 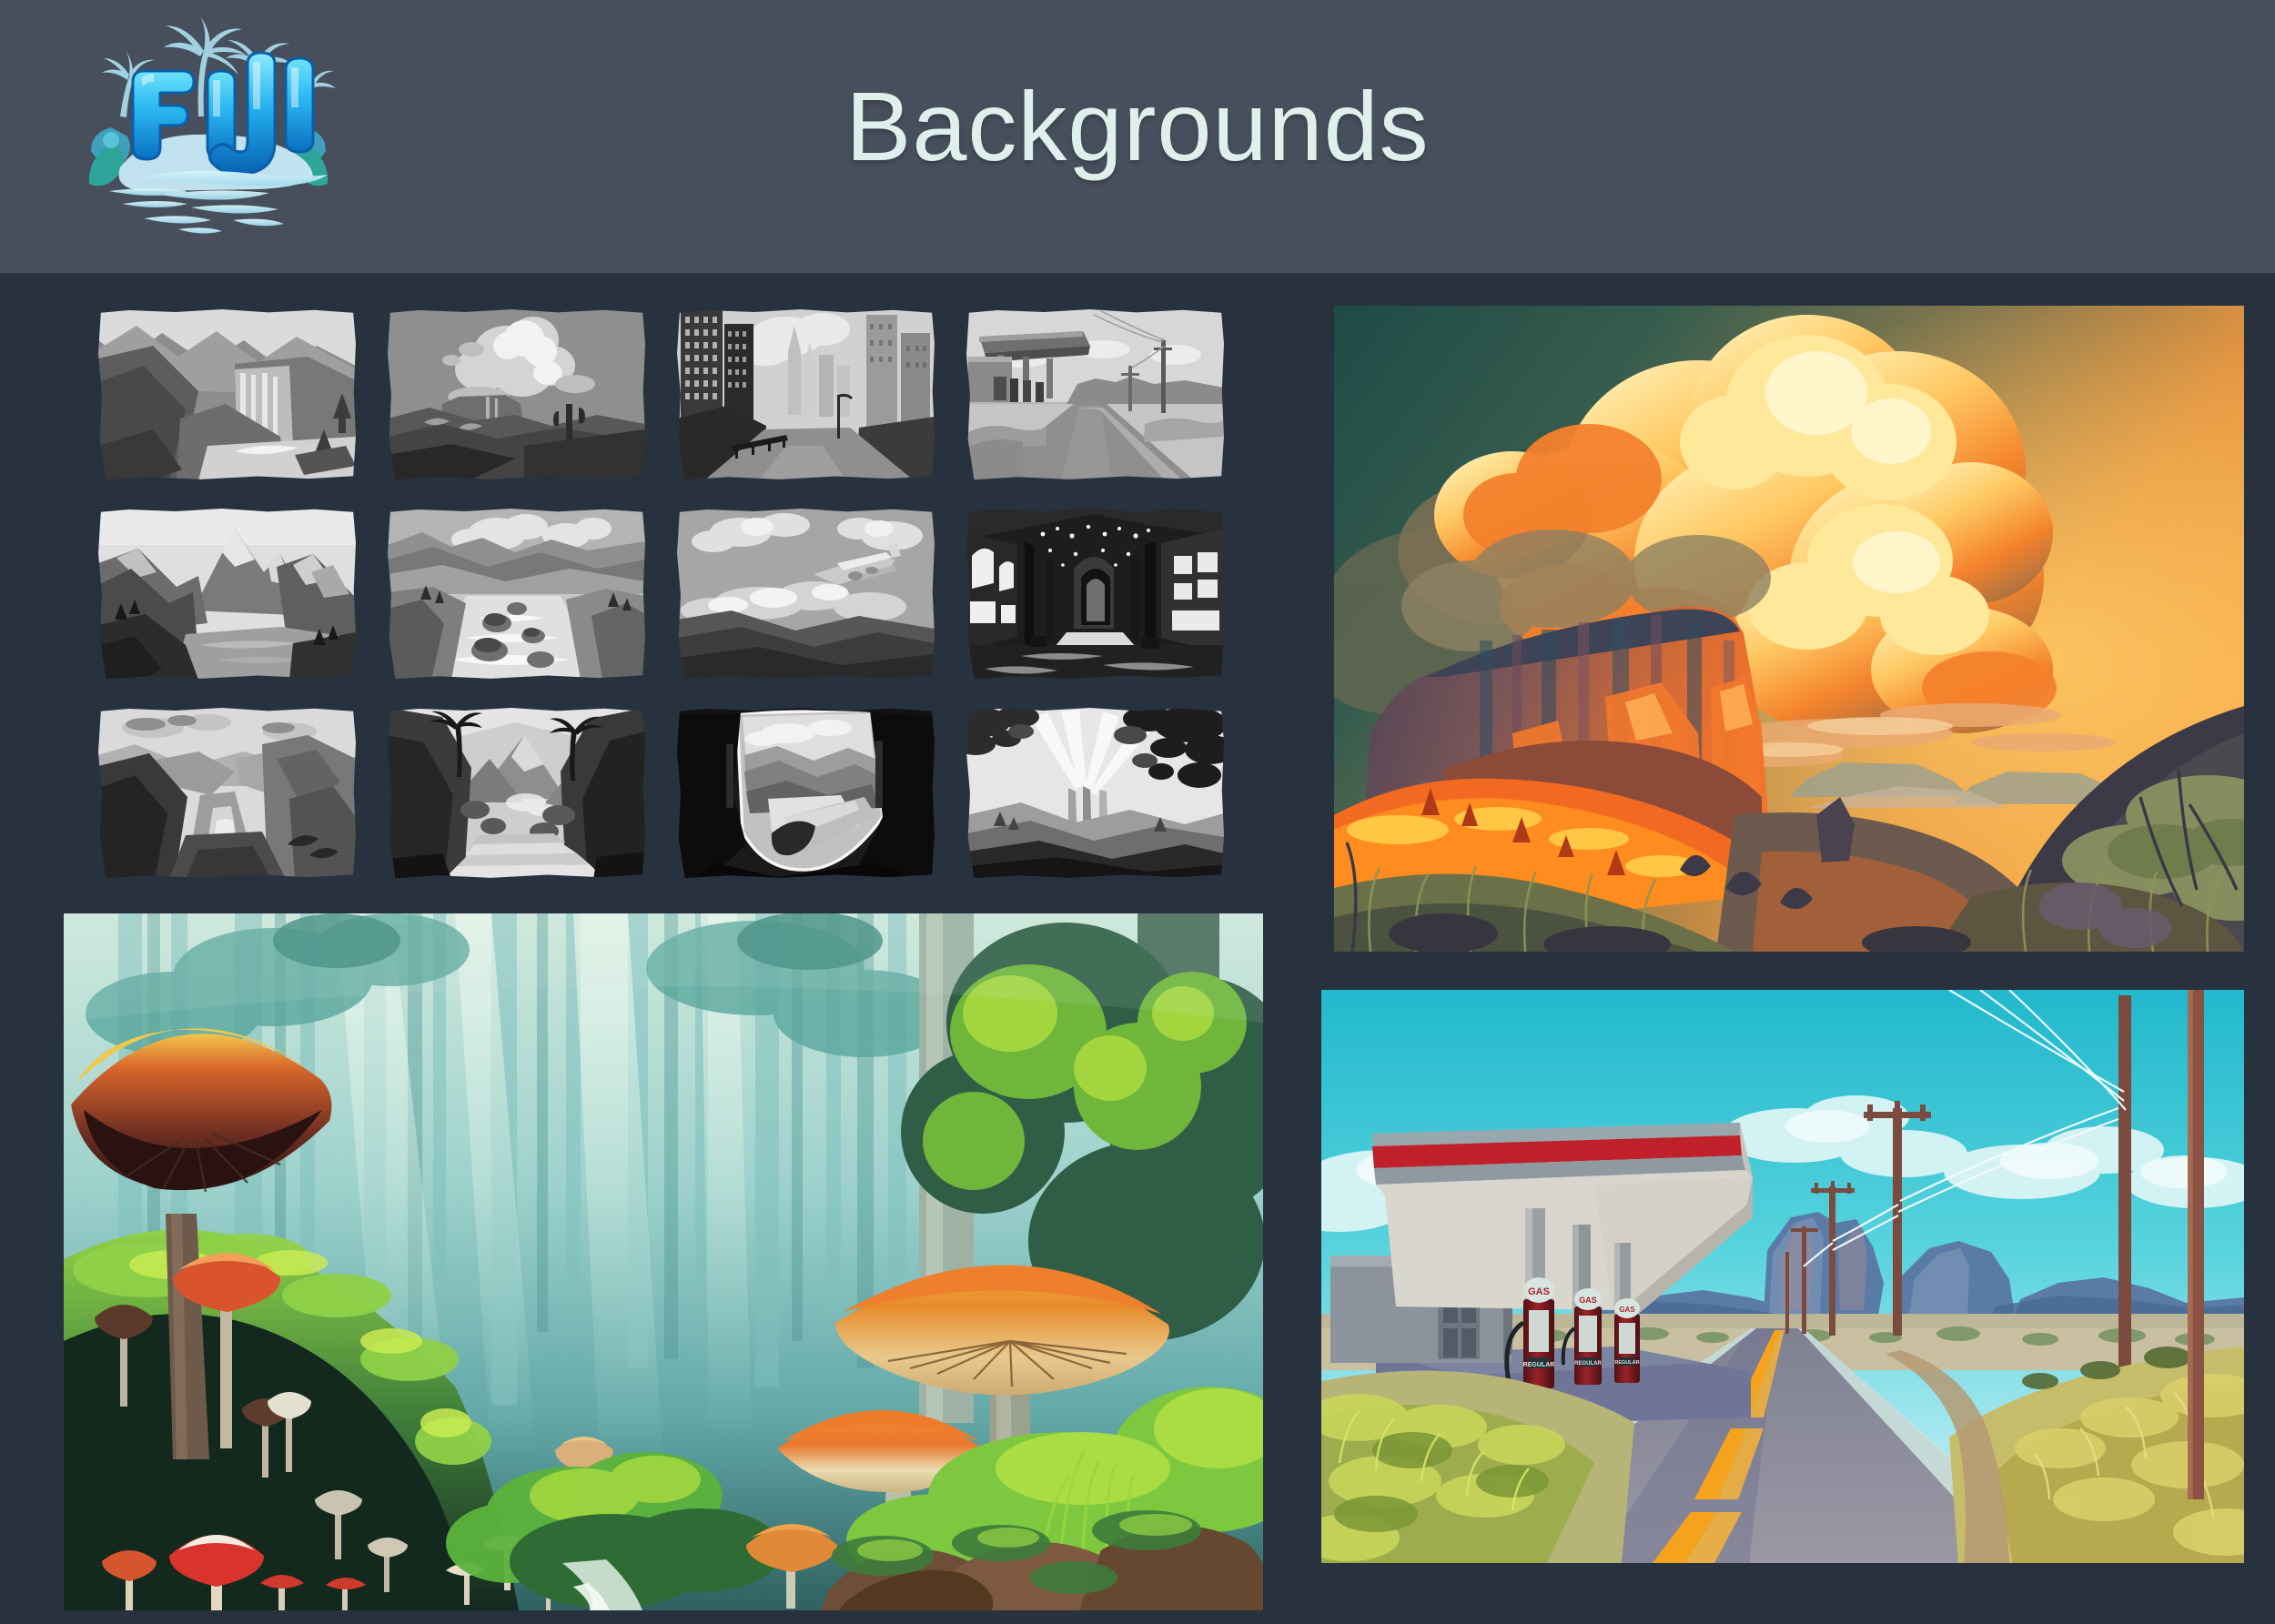 What do you see at coordinates (1095, 594) in the screenshot?
I see `thumbnail-cathedral-interior` at bounding box center [1095, 594].